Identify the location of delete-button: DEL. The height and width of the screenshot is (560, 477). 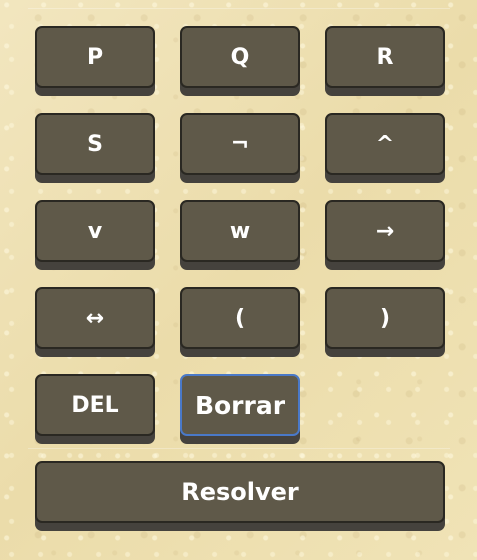
(95, 405).